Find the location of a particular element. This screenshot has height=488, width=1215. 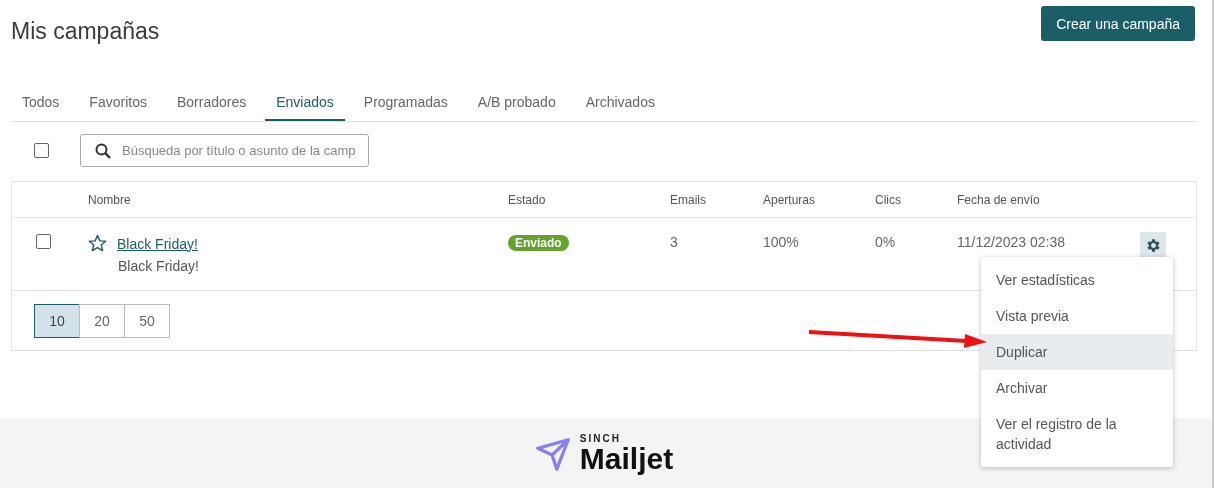

menu-item: Ver el registro de la actividad is located at coordinates (1077, 434).